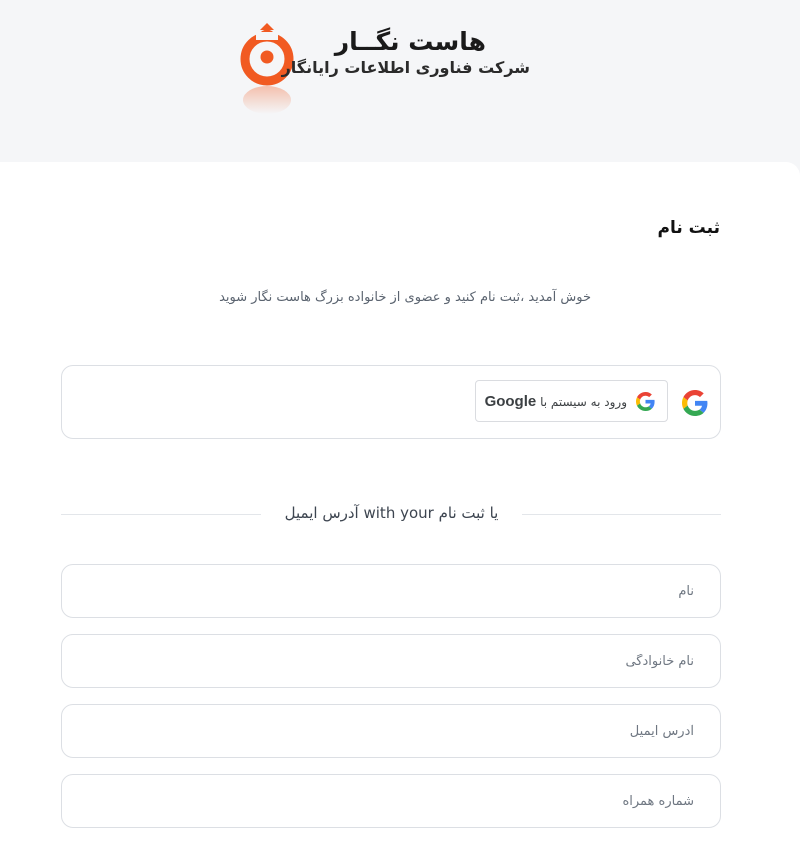  Describe the element at coordinates (510, 401) in the screenshot. I see `google-button-brand: Google` at that location.